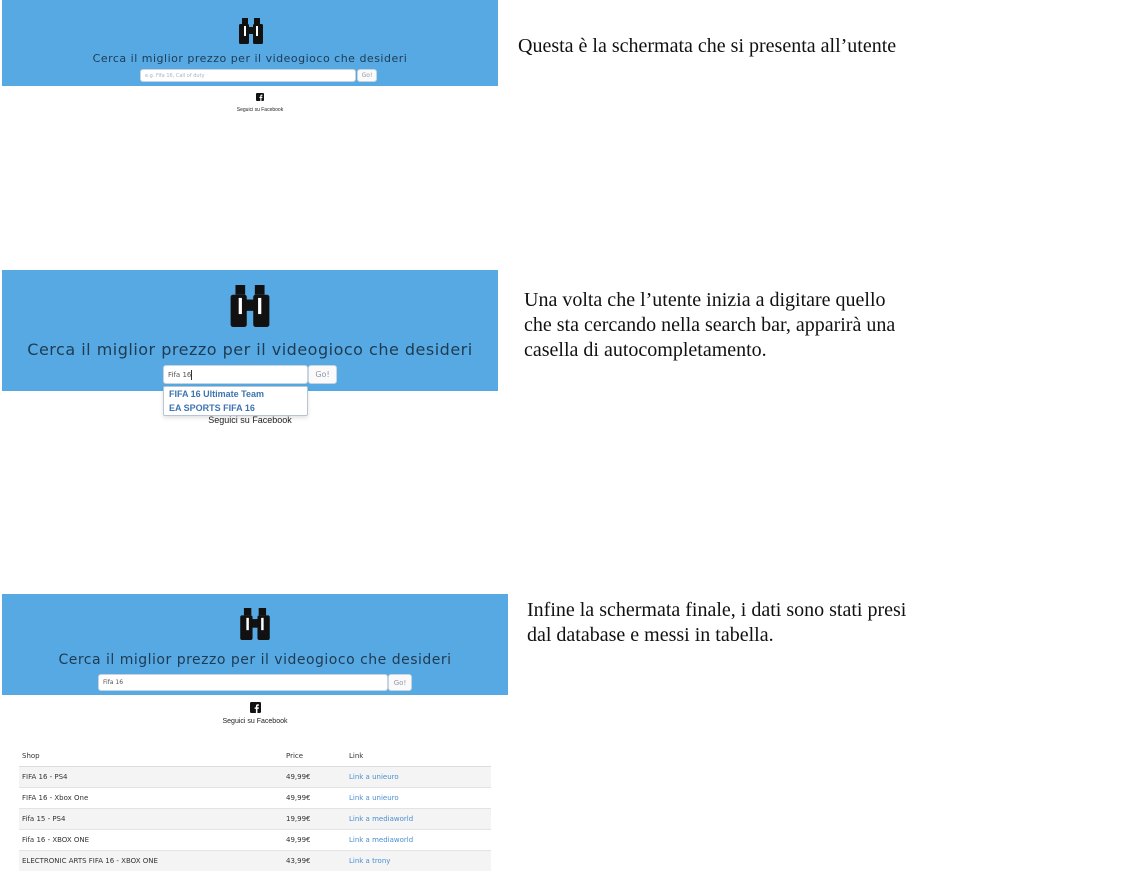 This screenshot has height=886, width=1138. What do you see at coordinates (175, 75) in the screenshot?
I see `search-placeholder: e.g. Fifa 16, Call of duty` at bounding box center [175, 75].